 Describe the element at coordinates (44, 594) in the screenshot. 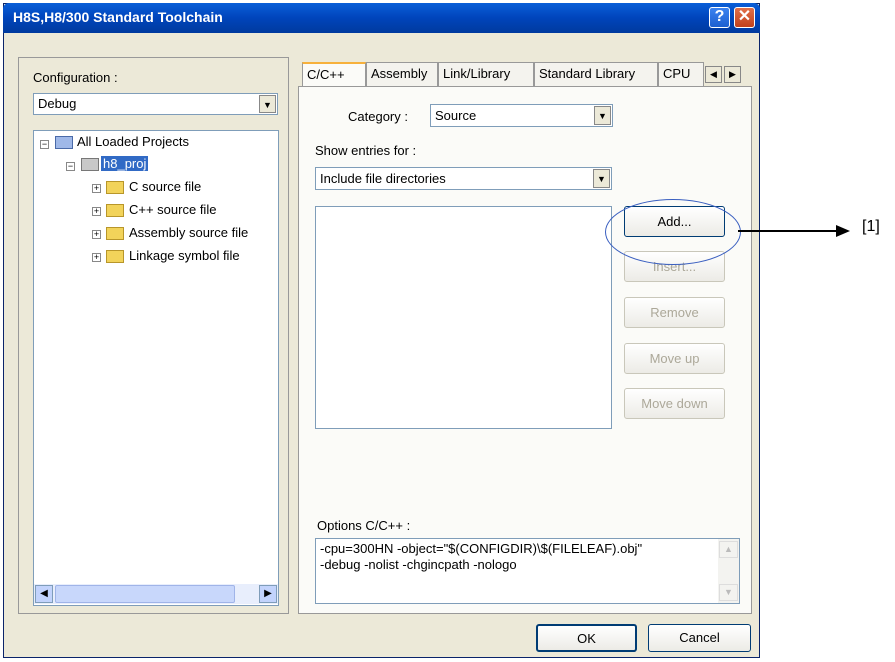

I see `scroll-left-icon: ◀` at that location.